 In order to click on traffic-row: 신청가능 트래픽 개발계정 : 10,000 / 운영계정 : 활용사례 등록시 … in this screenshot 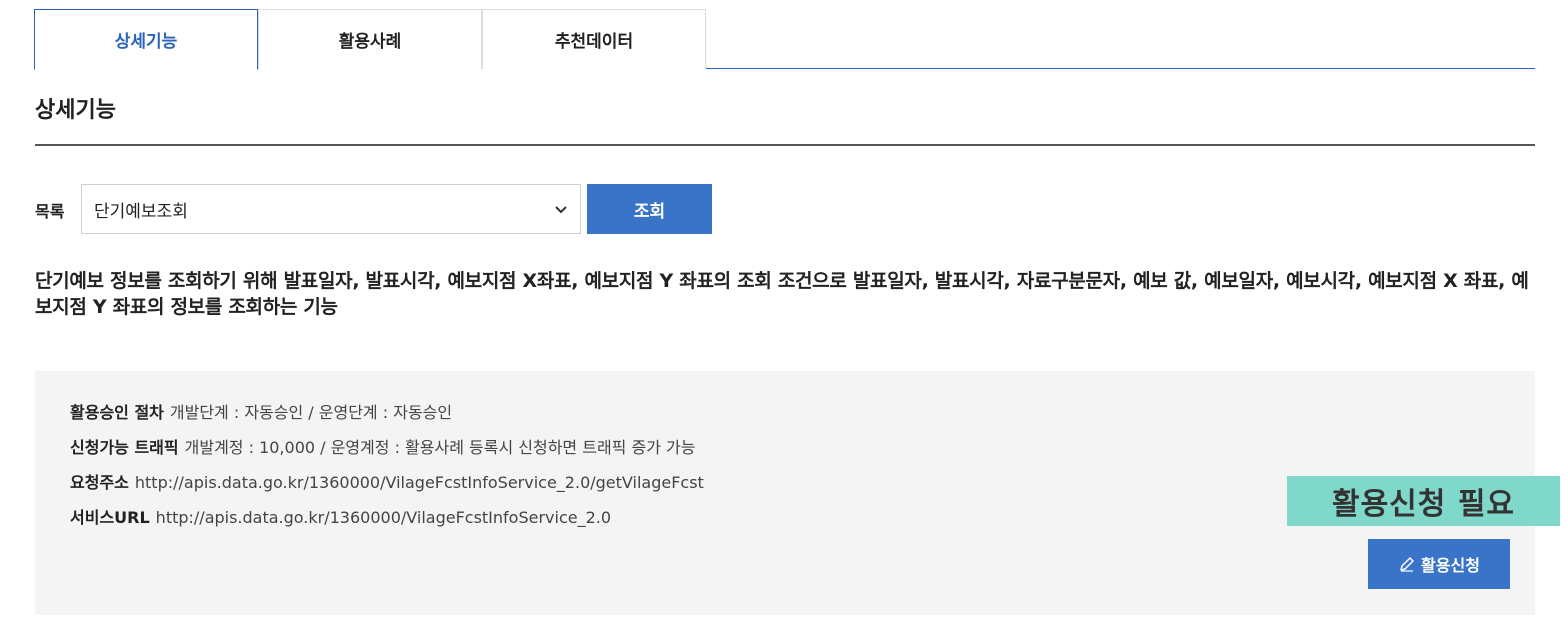, I will do `click(382, 446)`.